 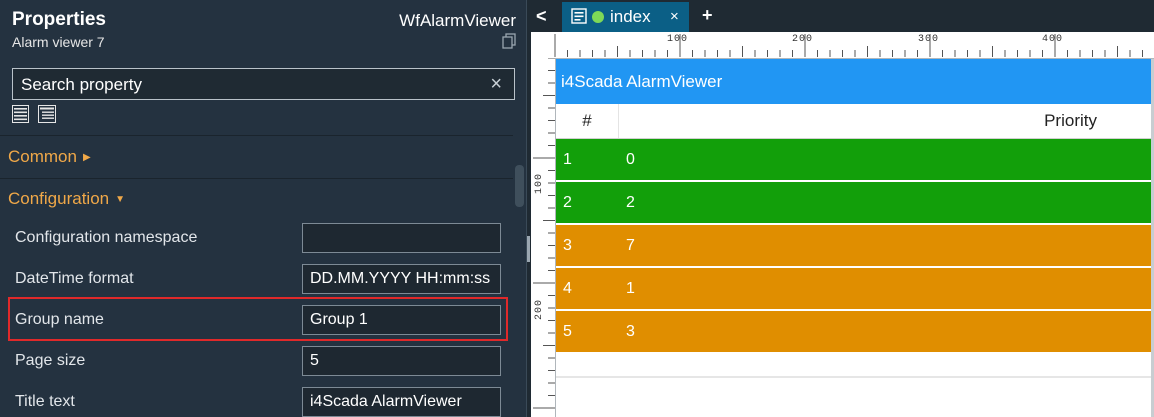 What do you see at coordinates (528, 249) in the screenshot?
I see `panel-splitter-handle` at bounding box center [528, 249].